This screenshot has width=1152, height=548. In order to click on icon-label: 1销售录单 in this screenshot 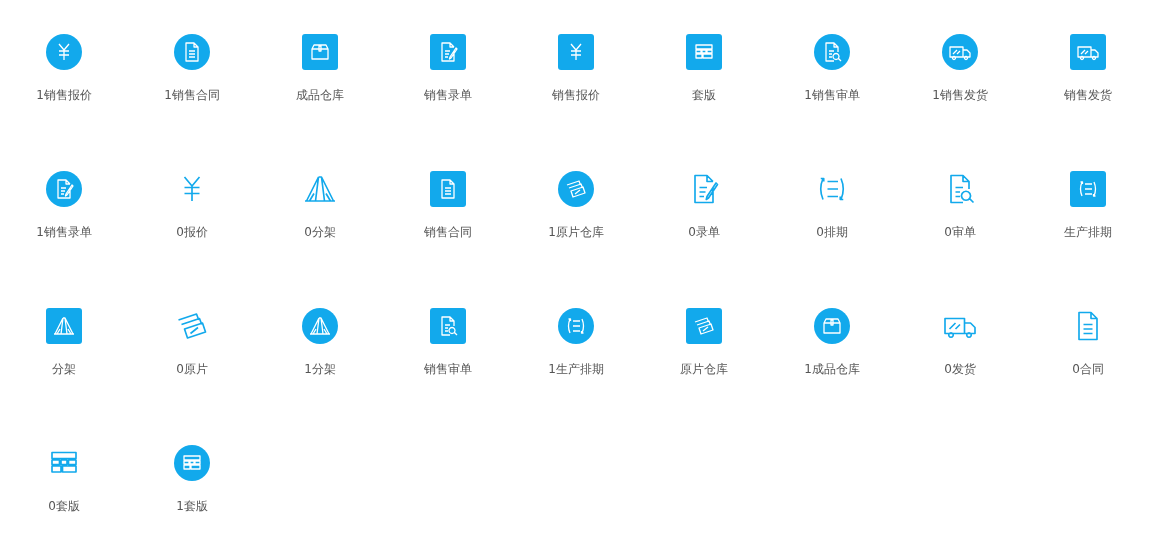, I will do `click(64, 232)`.